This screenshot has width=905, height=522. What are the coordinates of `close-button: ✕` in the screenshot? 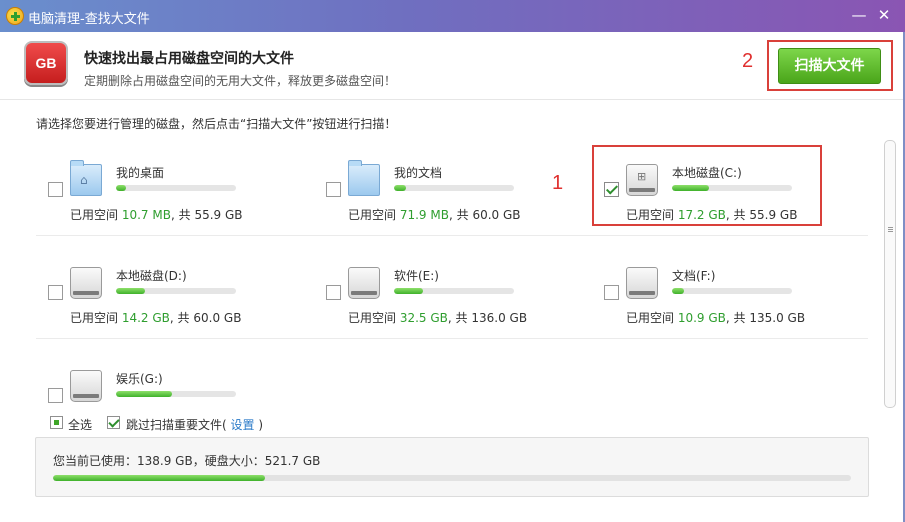 It's located at (884, 15).